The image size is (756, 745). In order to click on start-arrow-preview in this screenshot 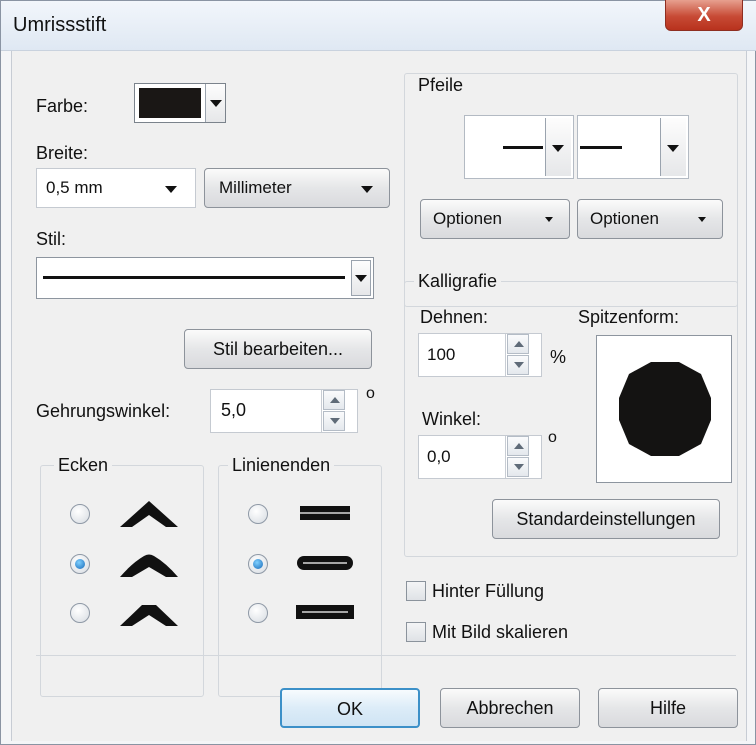, I will do `click(523, 147)`.